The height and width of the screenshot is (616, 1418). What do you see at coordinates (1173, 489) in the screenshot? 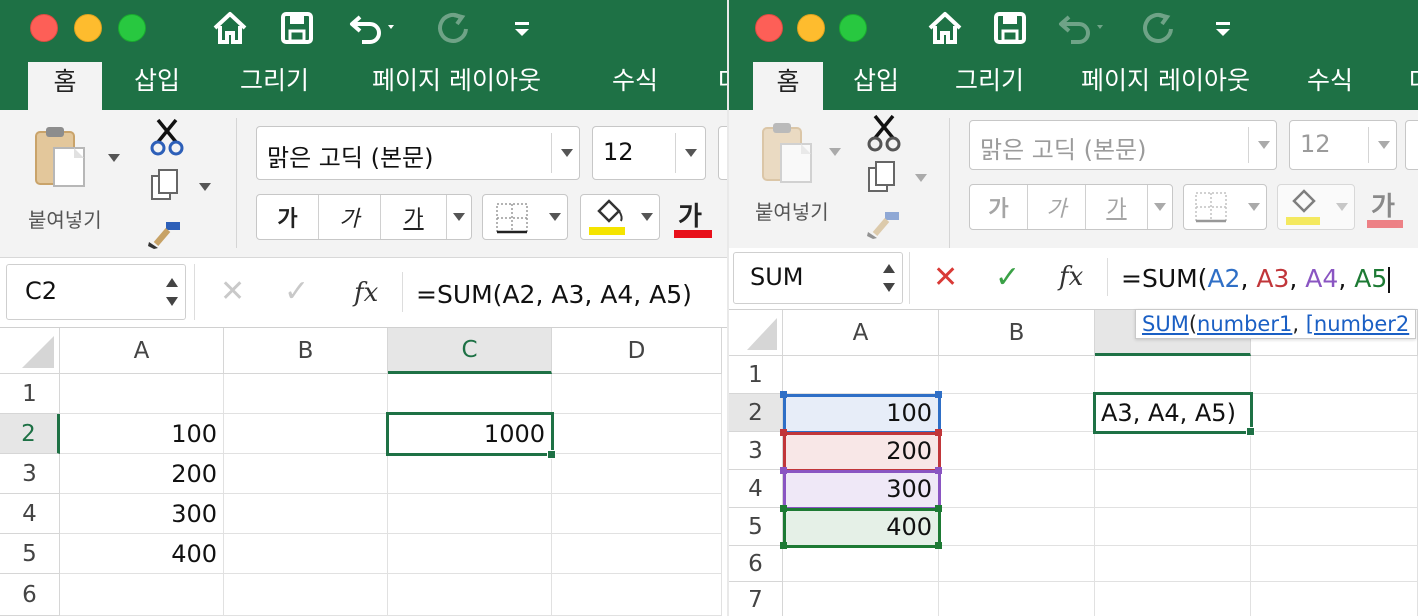
I see `cell-c4` at bounding box center [1173, 489].